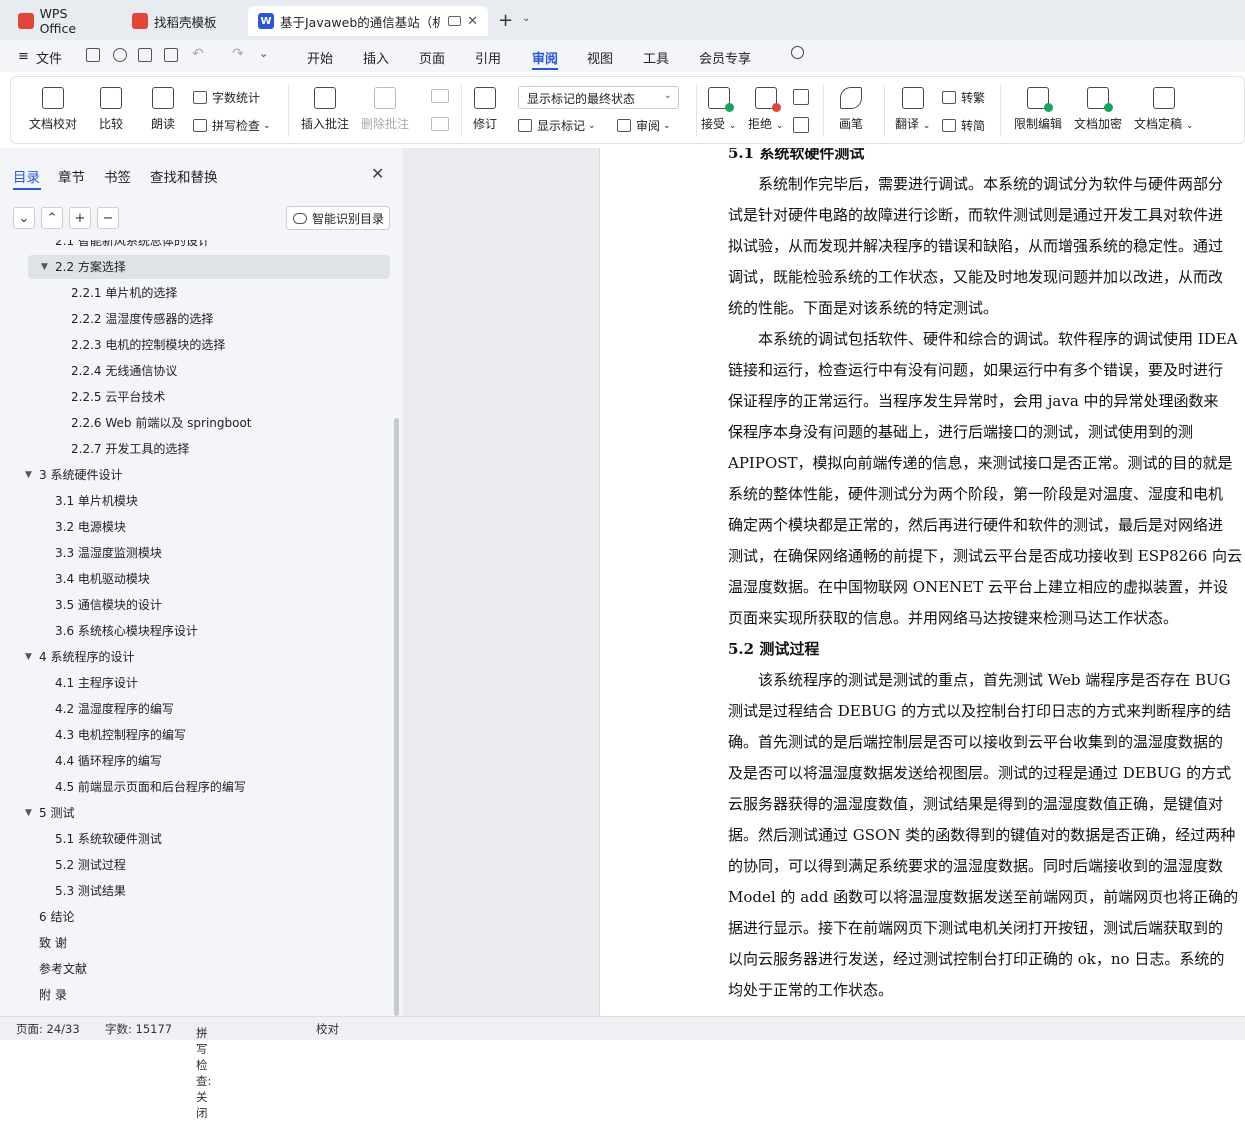 This screenshot has height=1121, width=1245. What do you see at coordinates (912, 109) in the screenshot?
I see `translate-button: 翻译 ⌄` at bounding box center [912, 109].